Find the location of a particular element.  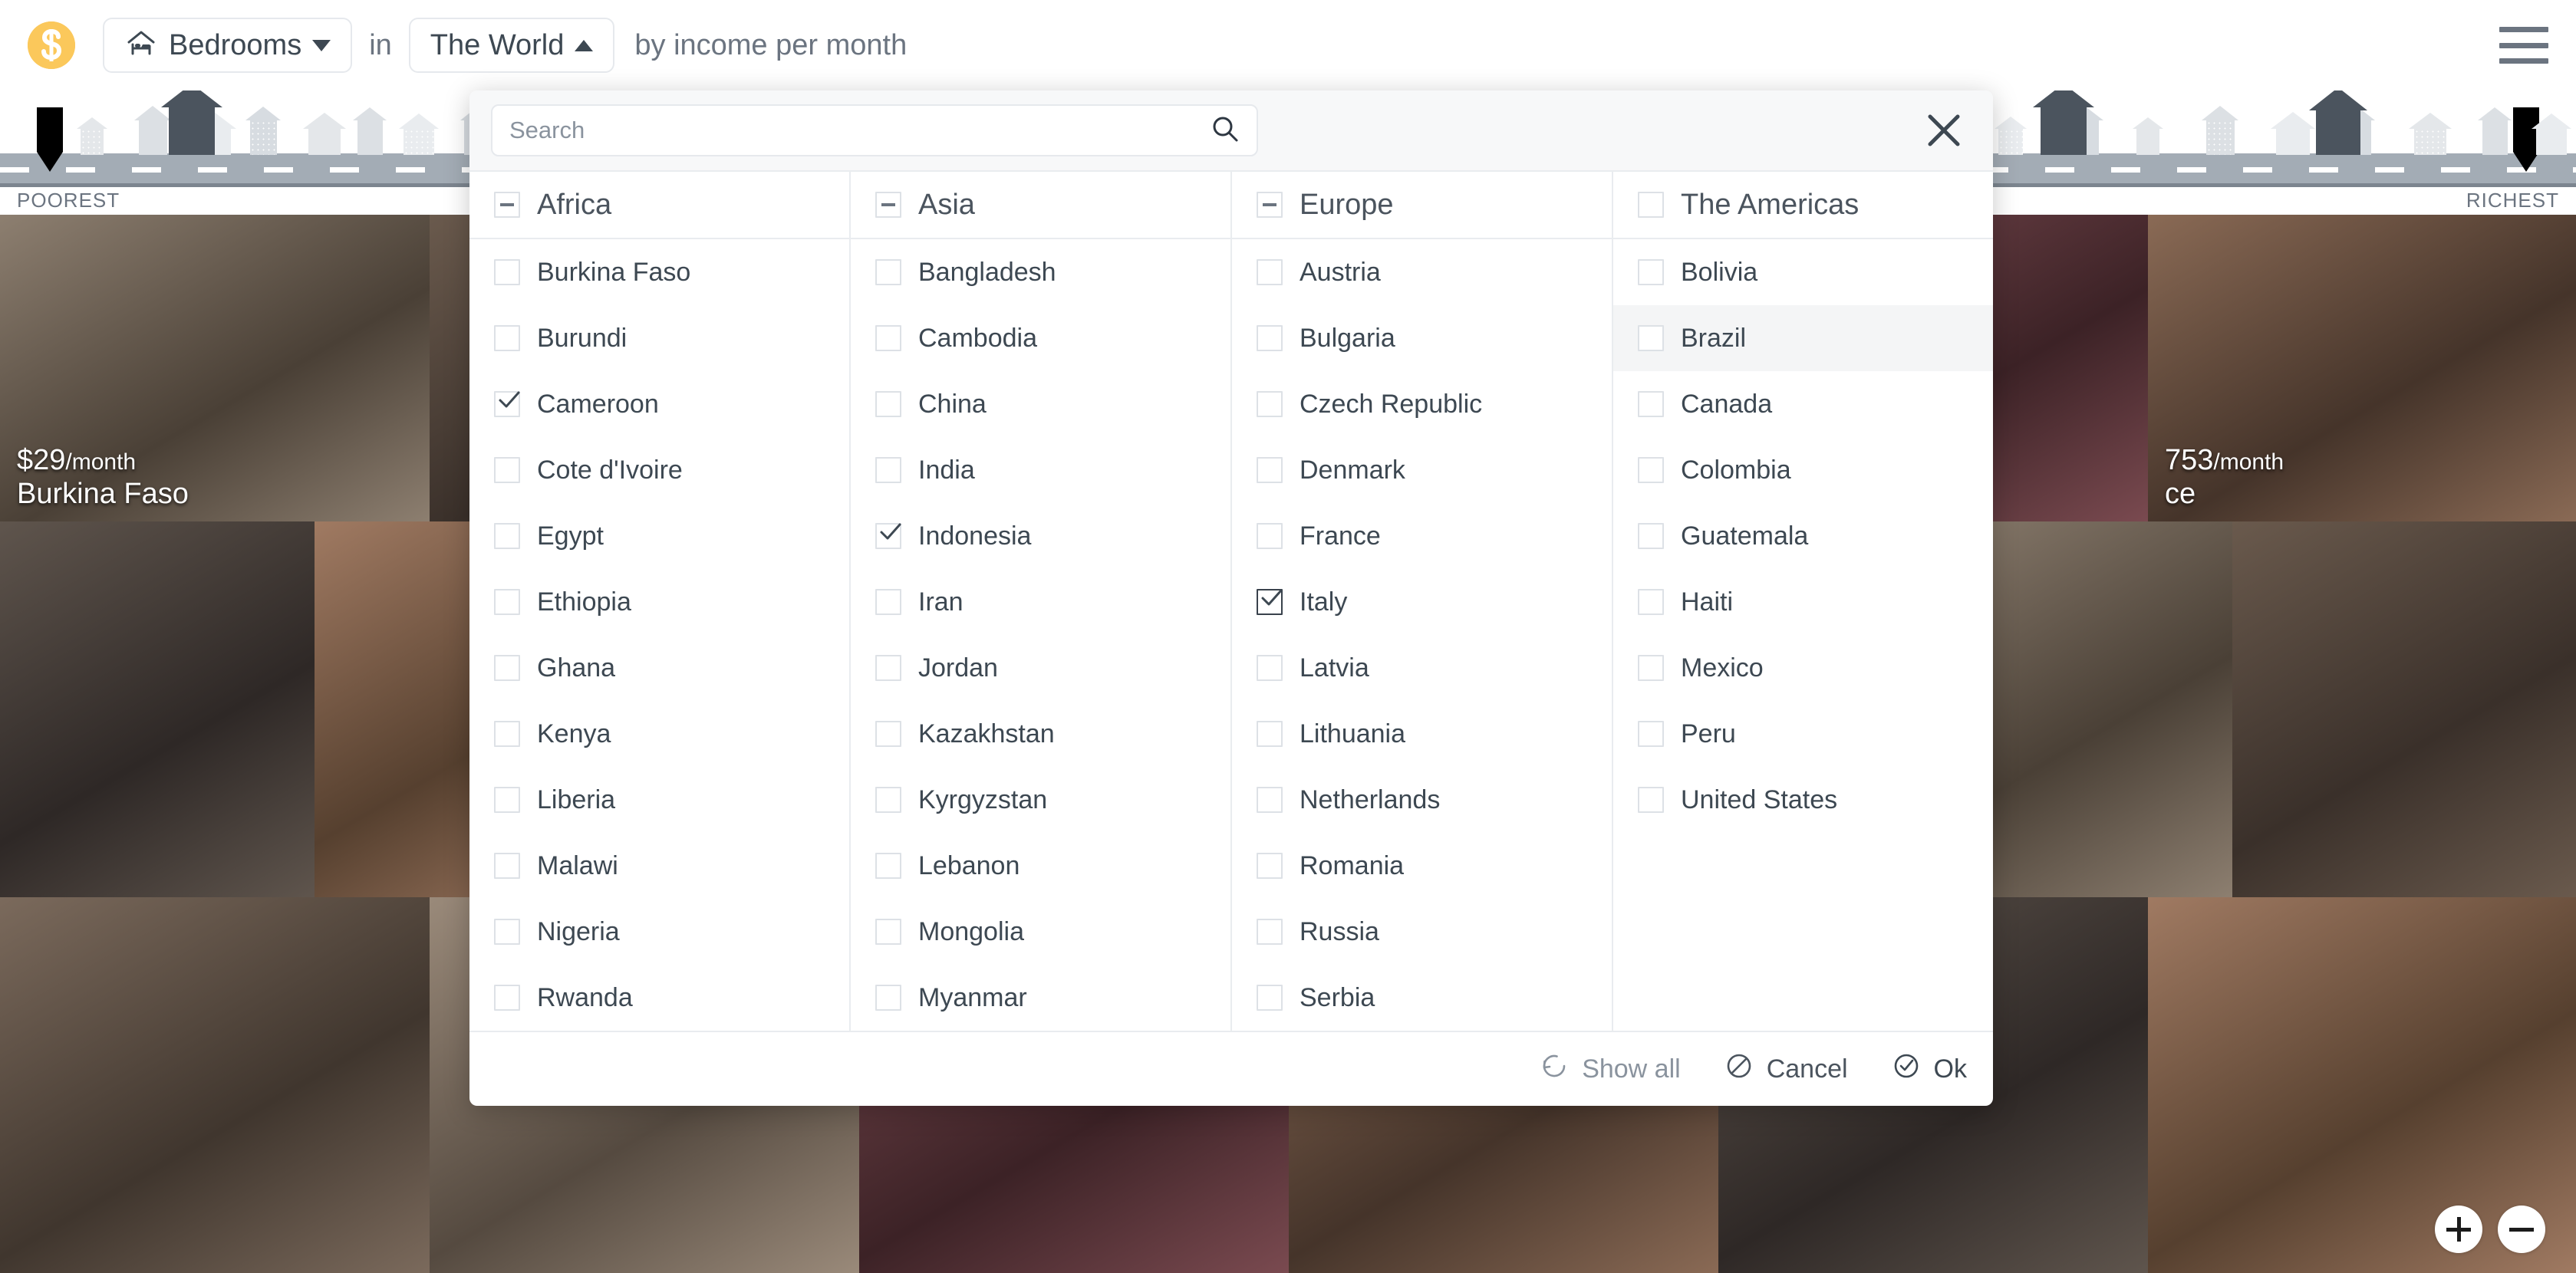

list-item: Mongolia is located at coordinates (1040, 932).